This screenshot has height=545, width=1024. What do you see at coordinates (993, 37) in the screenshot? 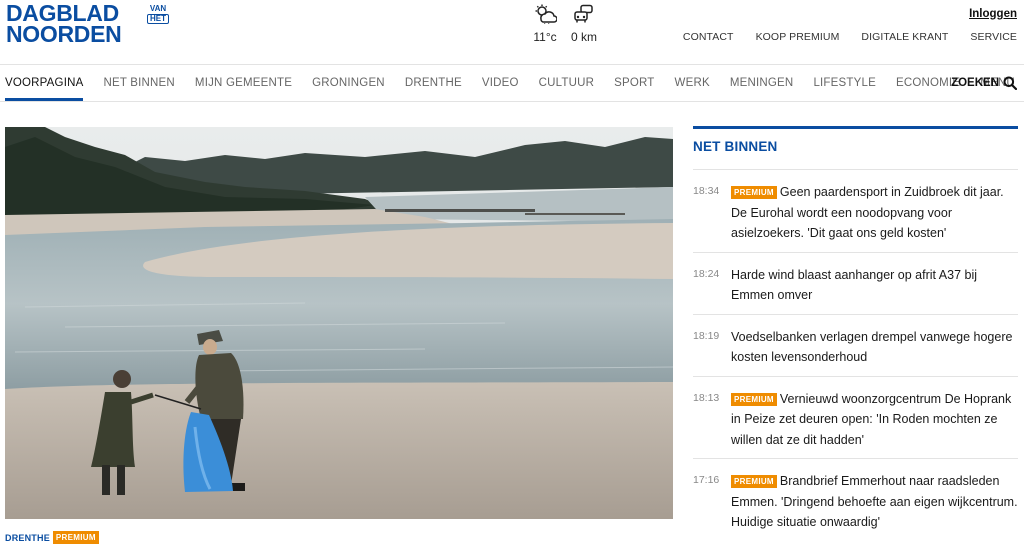
I see `service-link: SERVICE` at bounding box center [993, 37].